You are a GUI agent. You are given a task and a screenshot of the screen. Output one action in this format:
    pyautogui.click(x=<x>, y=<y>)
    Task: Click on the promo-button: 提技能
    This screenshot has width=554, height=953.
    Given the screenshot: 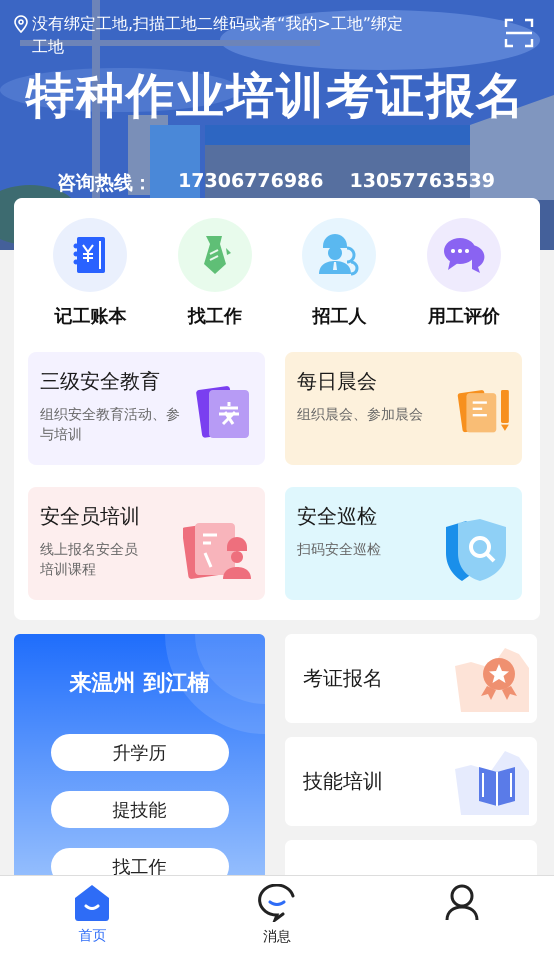 What is the action you would take?
    pyautogui.click(x=139, y=809)
    